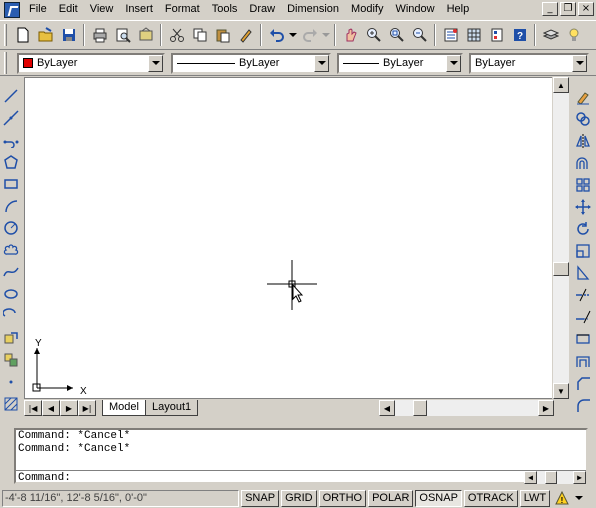 The width and height of the screenshot is (596, 508). I want to click on redo-icon, so click(309, 35).